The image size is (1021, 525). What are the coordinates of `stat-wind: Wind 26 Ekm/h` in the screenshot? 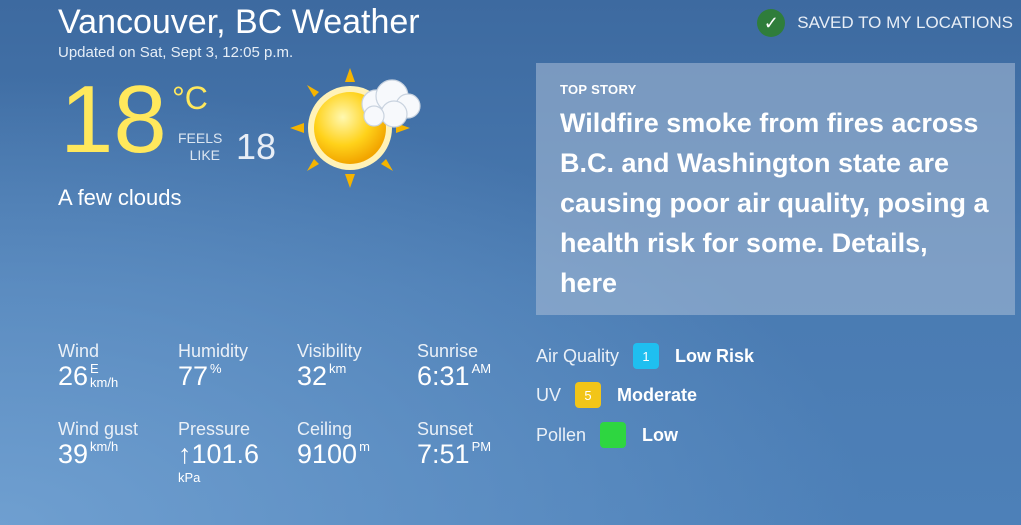 It's located at (88, 366).